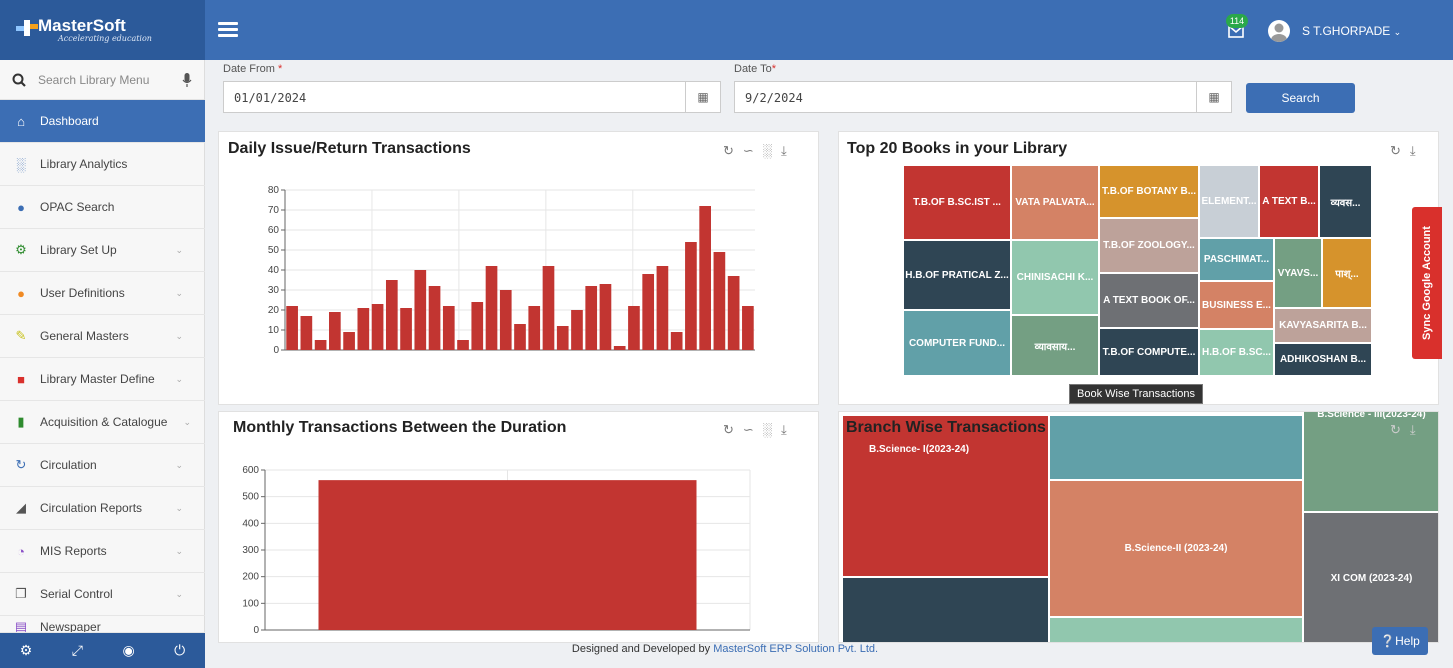 The width and height of the screenshot is (1453, 668). I want to click on user-menu: S T.GHORPADE ⌄, so click(1351, 31).